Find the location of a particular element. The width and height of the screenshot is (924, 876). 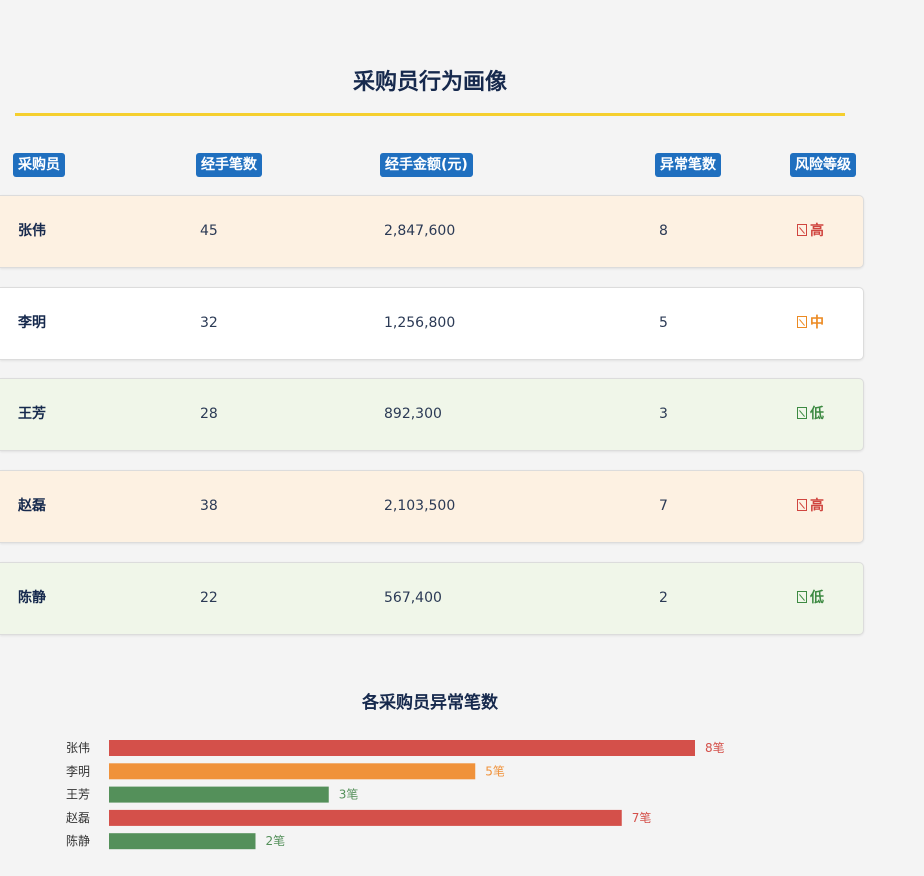

abnormal-count: 8 is located at coordinates (663, 231).